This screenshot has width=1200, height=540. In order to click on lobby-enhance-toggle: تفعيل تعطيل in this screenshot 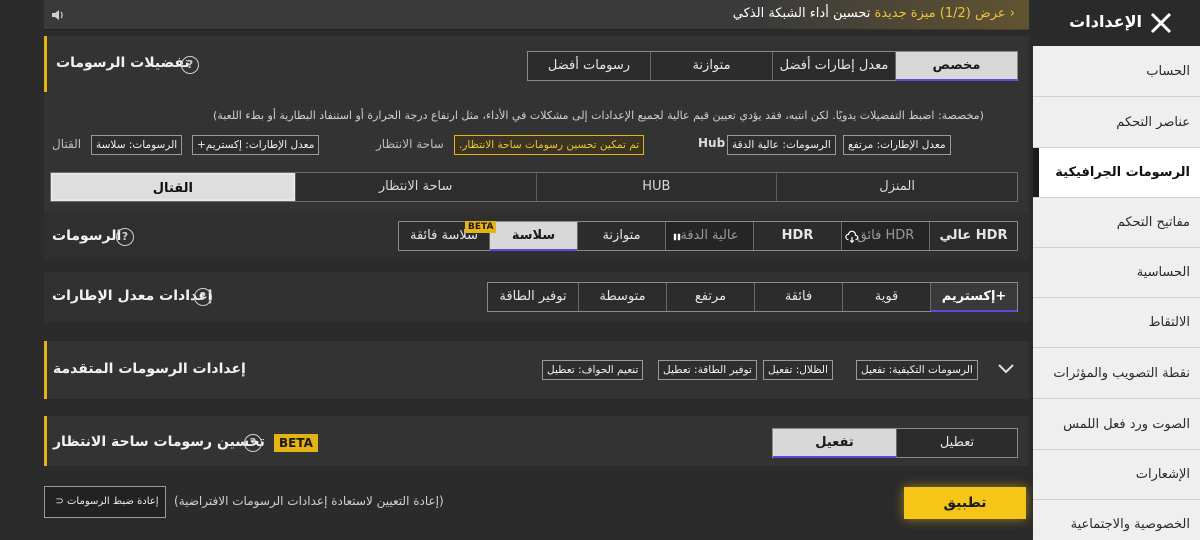, I will do `click(895, 443)`.